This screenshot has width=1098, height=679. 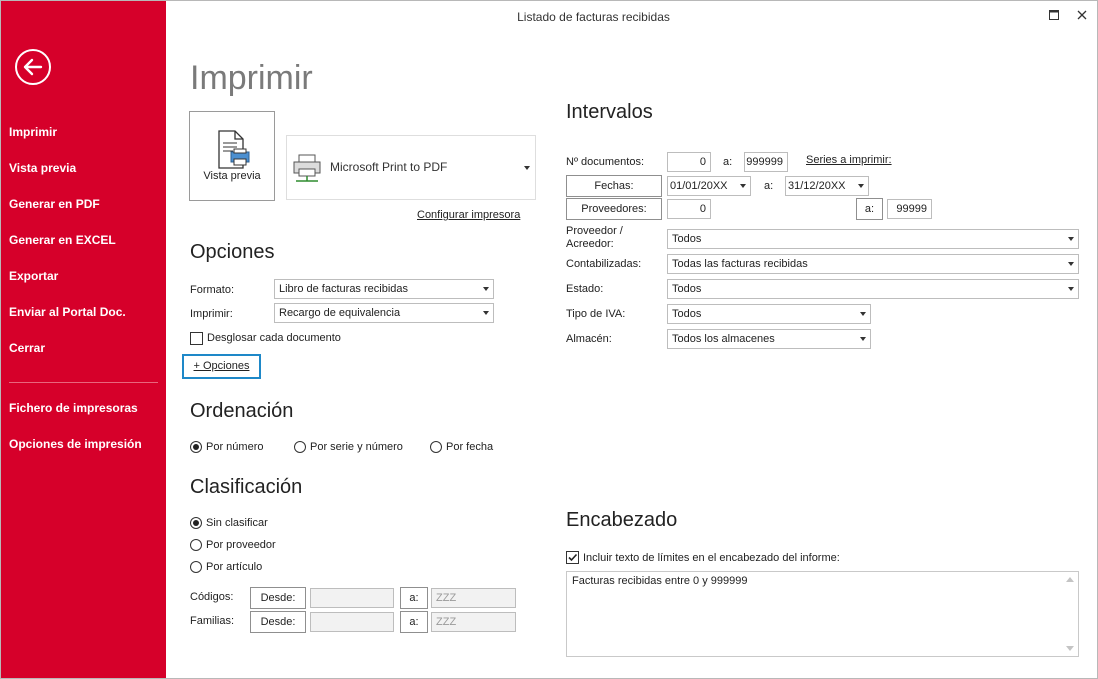 What do you see at coordinates (196, 447) in the screenshot?
I see `radio-por-numero` at bounding box center [196, 447].